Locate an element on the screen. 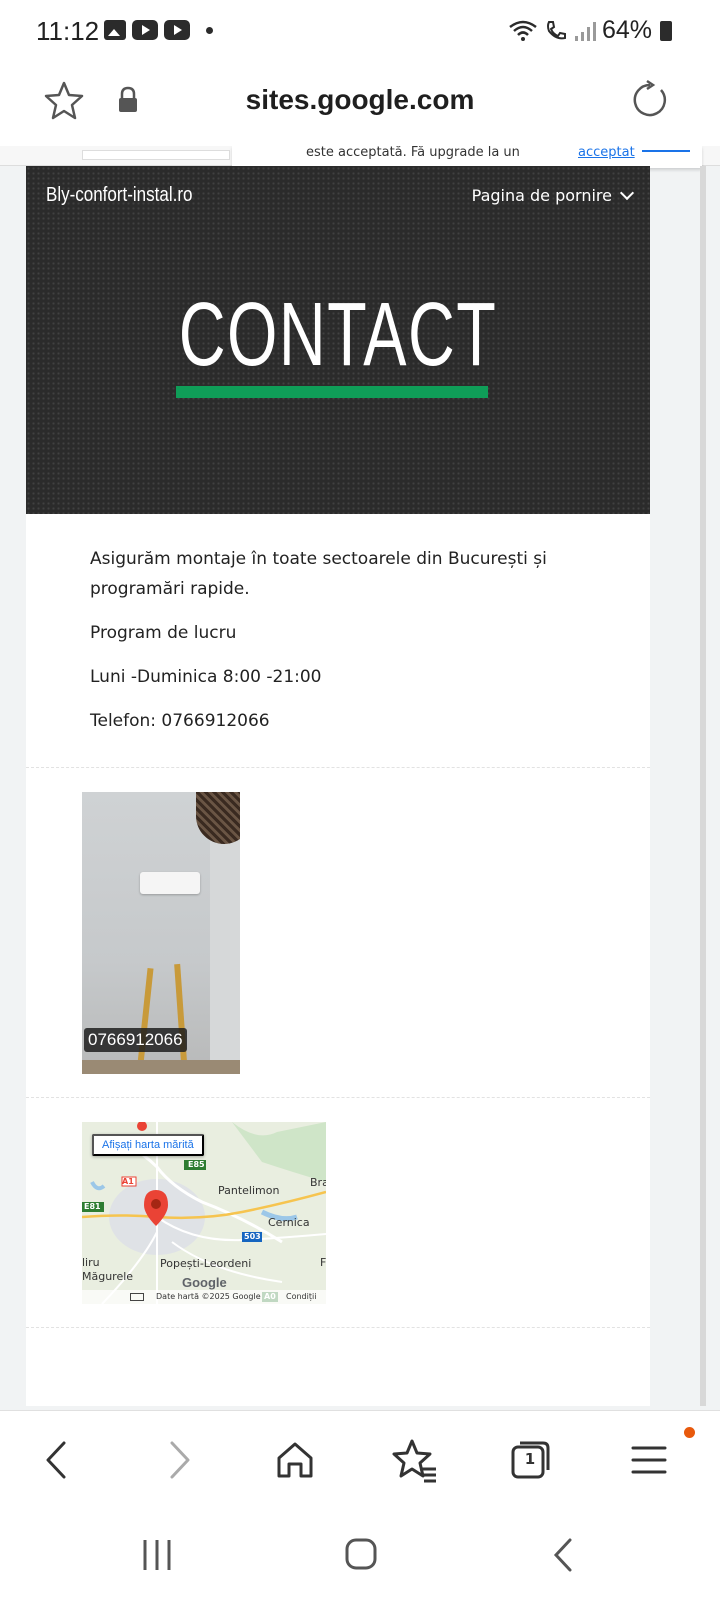 This screenshot has height=1600, width=720. map-road-label: A1 is located at coordinates (128, 1181).